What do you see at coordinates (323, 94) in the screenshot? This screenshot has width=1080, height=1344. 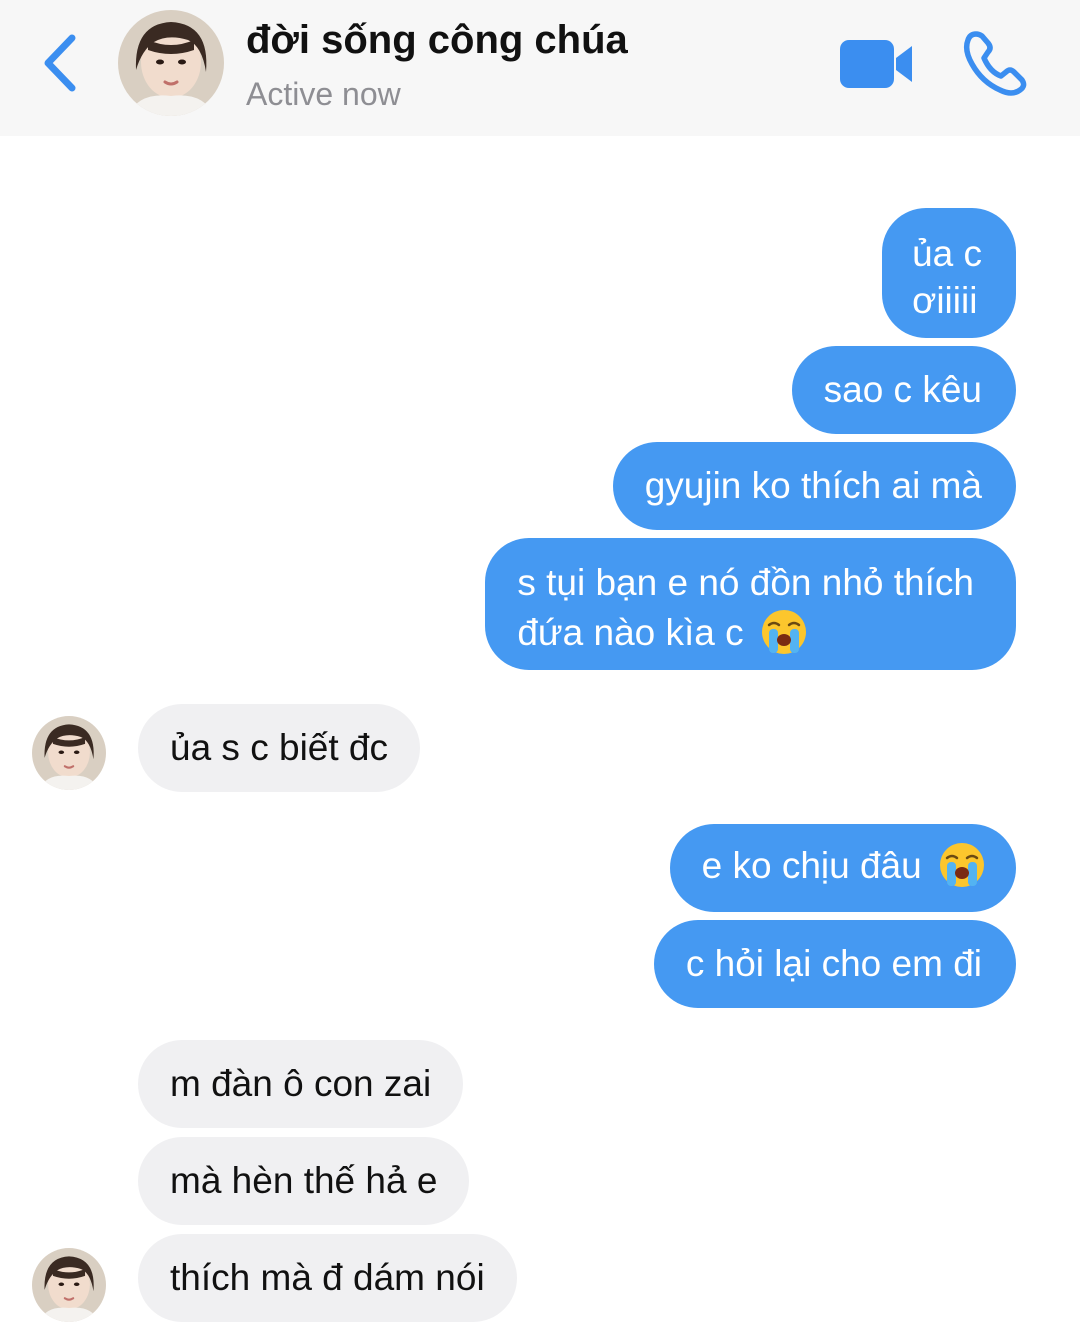 I see `active-status: Active now` at bounding box center [323, 94].